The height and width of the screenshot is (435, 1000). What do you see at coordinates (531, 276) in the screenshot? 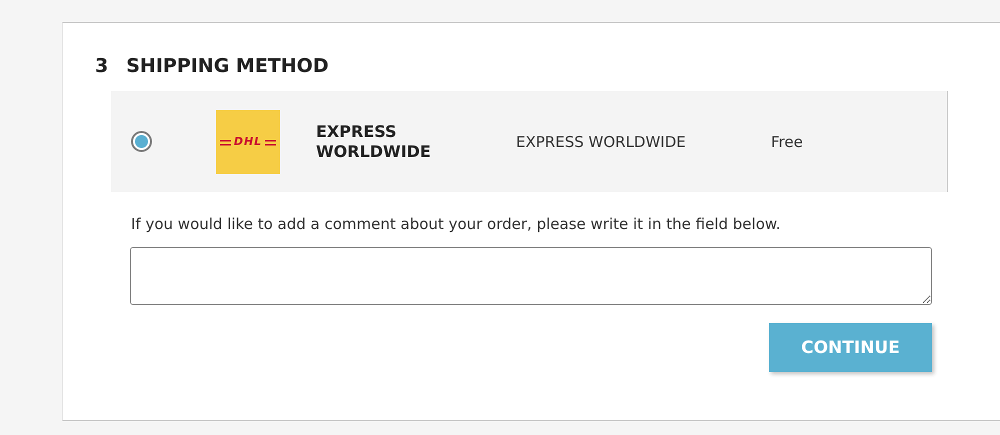
I see `comment-field` at bounding box center [531, 276].